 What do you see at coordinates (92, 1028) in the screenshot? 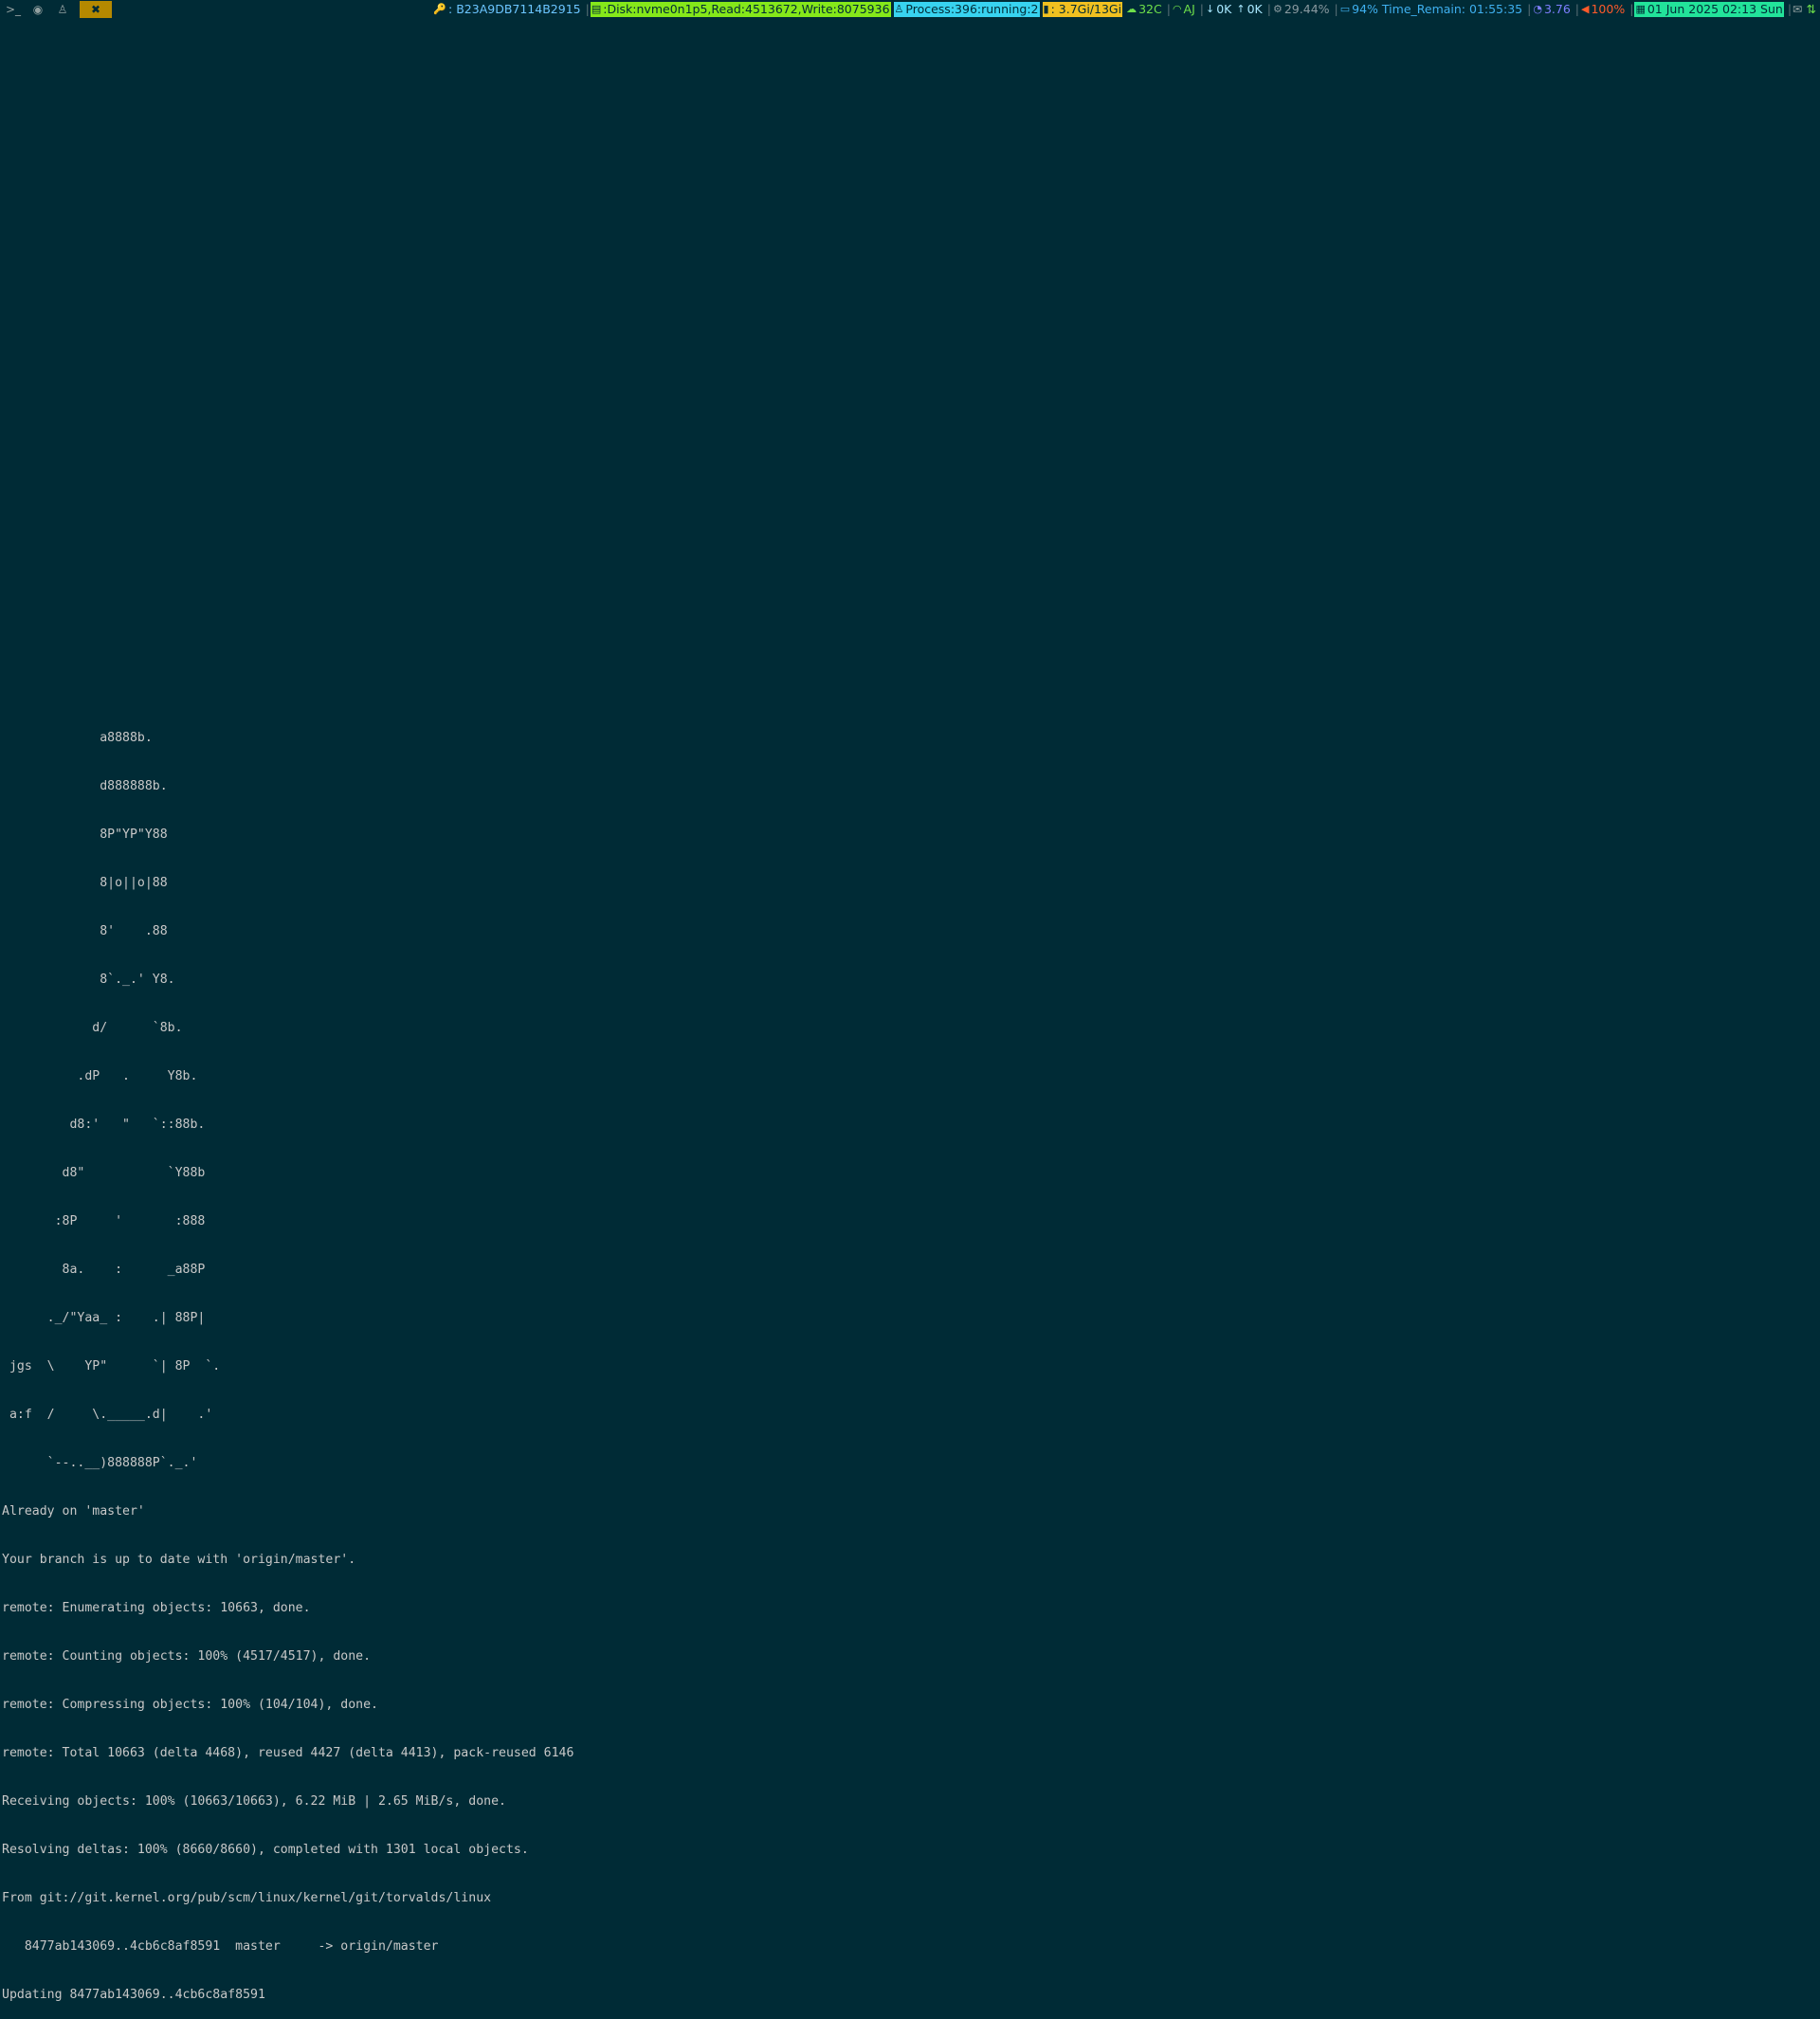
I see `terminal-line: d/ `8b.` at bounding box center [92, 1028].